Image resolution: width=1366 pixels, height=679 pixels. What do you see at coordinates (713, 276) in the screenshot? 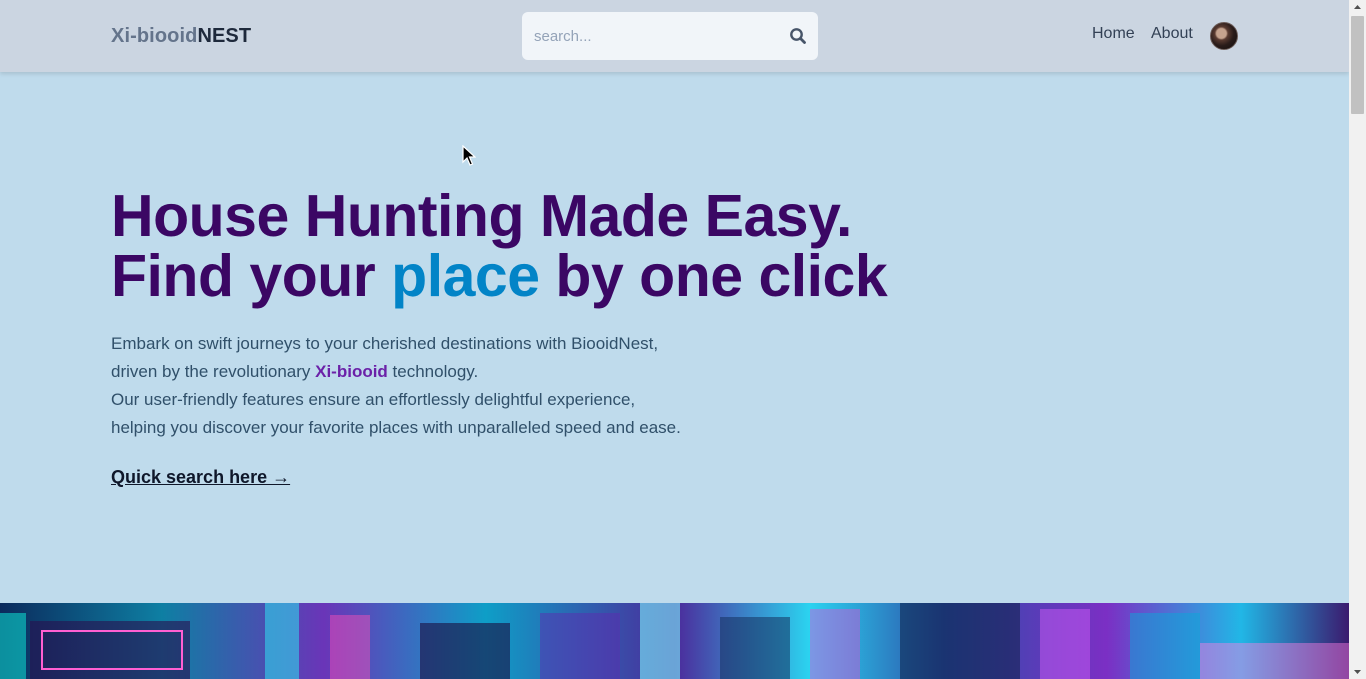
I see `hero-title-line2-part2: by one click` at bounding box center [713, 276].